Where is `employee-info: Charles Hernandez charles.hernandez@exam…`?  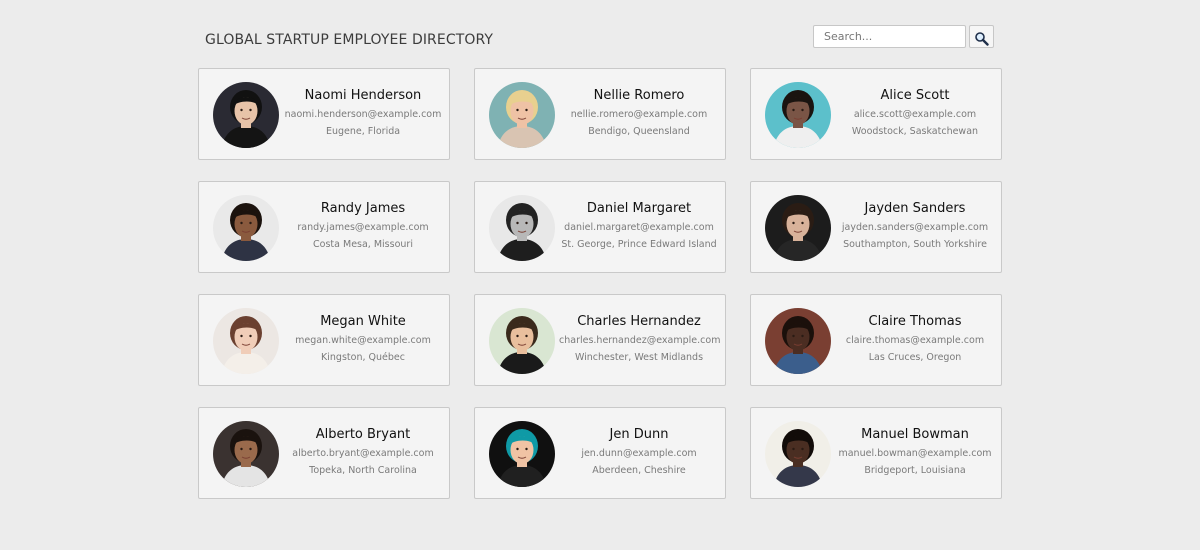 employee-info: Charles Hernandez charles.hernandez@exam… is located at coordinates (640, 338).